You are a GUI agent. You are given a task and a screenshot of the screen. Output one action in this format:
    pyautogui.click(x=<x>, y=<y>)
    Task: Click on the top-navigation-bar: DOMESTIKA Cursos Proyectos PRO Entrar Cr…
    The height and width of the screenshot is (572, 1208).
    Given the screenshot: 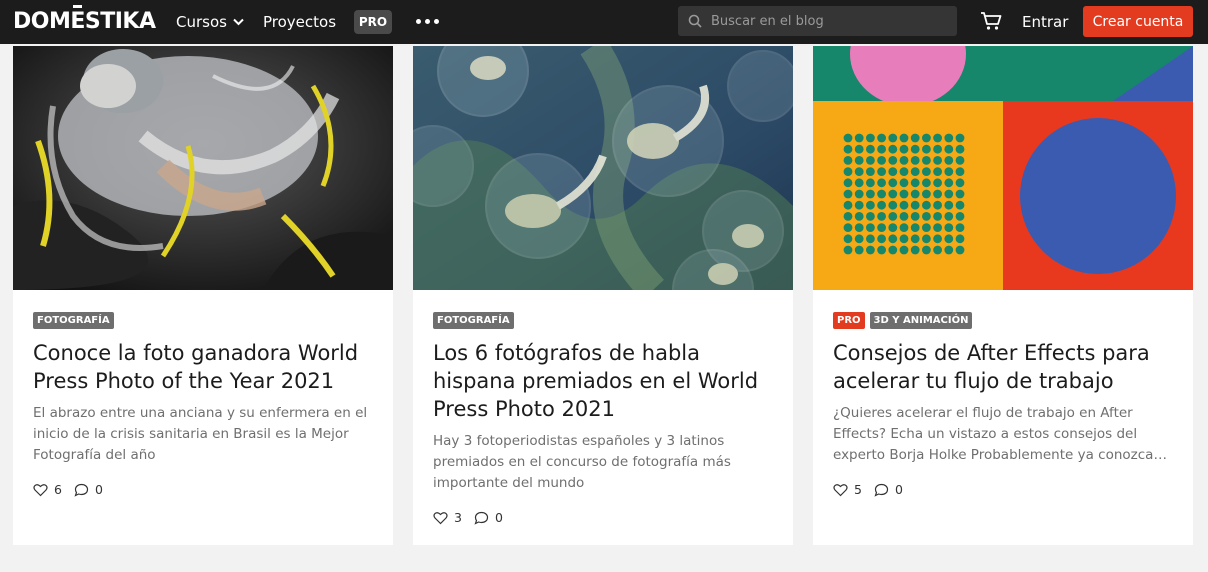 What is the action you would take?
    pyautogui.click(x=604, y=22)
    